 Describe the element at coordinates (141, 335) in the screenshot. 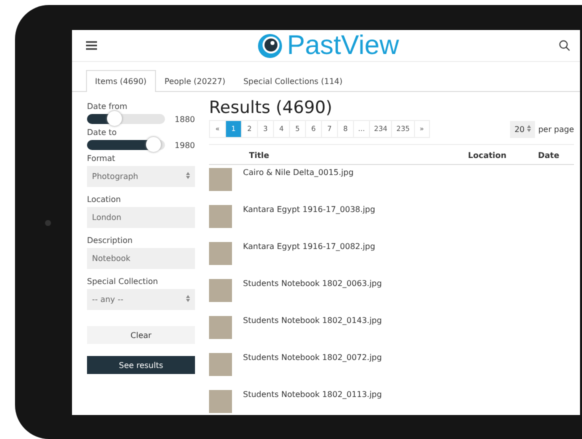

I see `clear-button: Clear` at that location.